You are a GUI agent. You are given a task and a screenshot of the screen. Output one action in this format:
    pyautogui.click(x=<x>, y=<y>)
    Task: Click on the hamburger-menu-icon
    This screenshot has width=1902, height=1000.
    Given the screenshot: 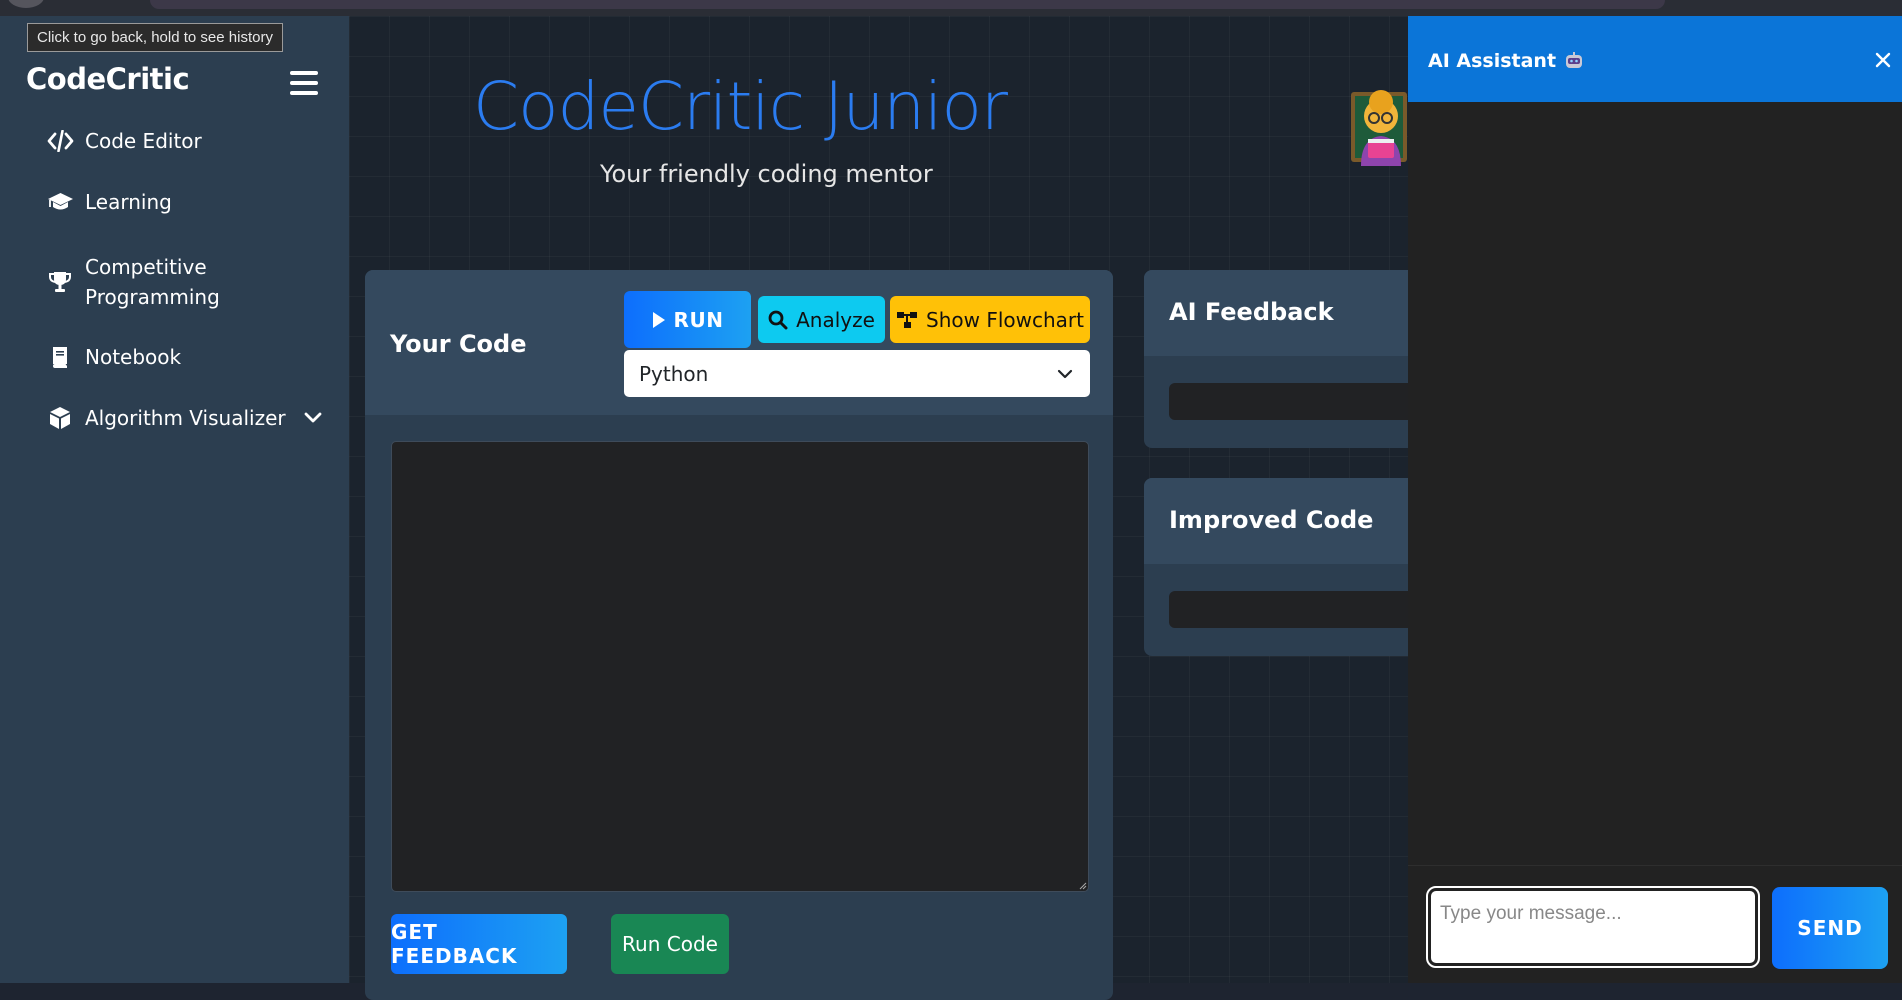 What is the action you would take?
    pyautogui.click(x=304, y=83)
    